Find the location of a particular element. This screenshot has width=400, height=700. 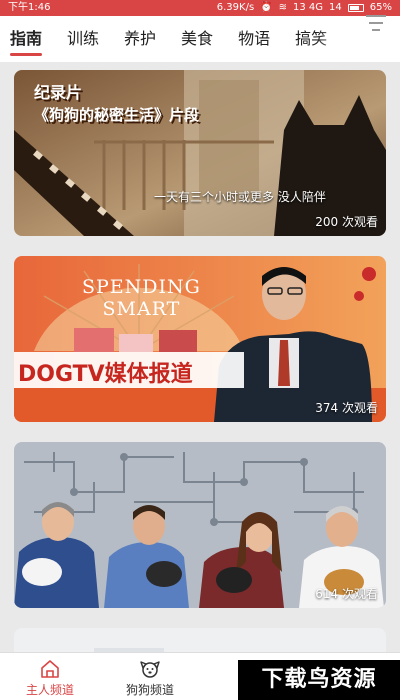

home-icon is located at coordinates (50, 669).